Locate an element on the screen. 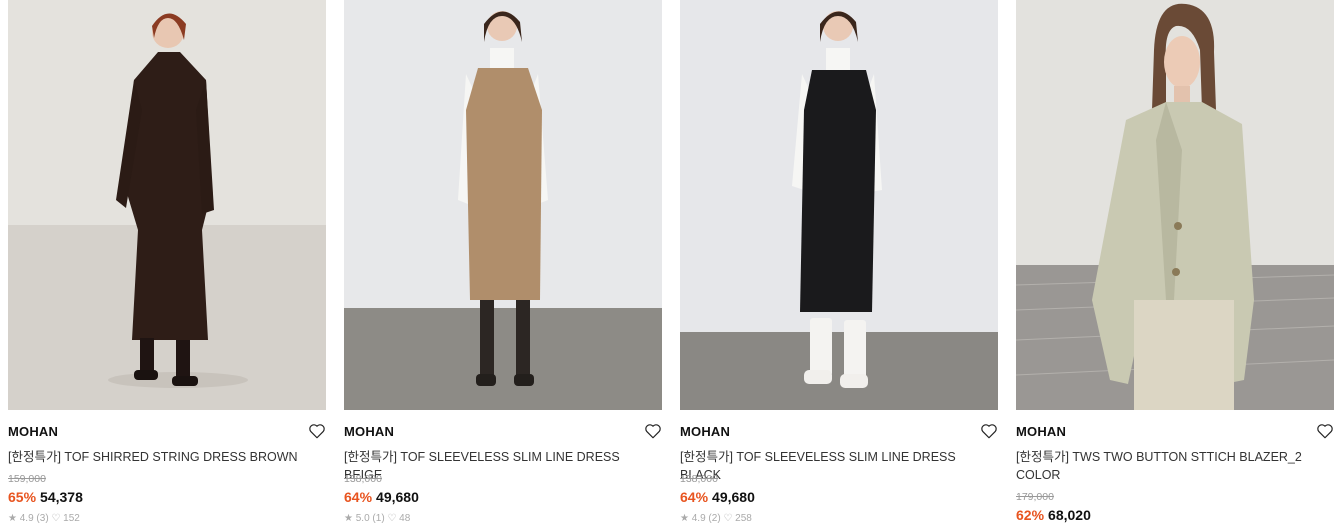 This screenshot has height=524, width=1341. original-price: 179,000 is located at coordinates (1035, 497).